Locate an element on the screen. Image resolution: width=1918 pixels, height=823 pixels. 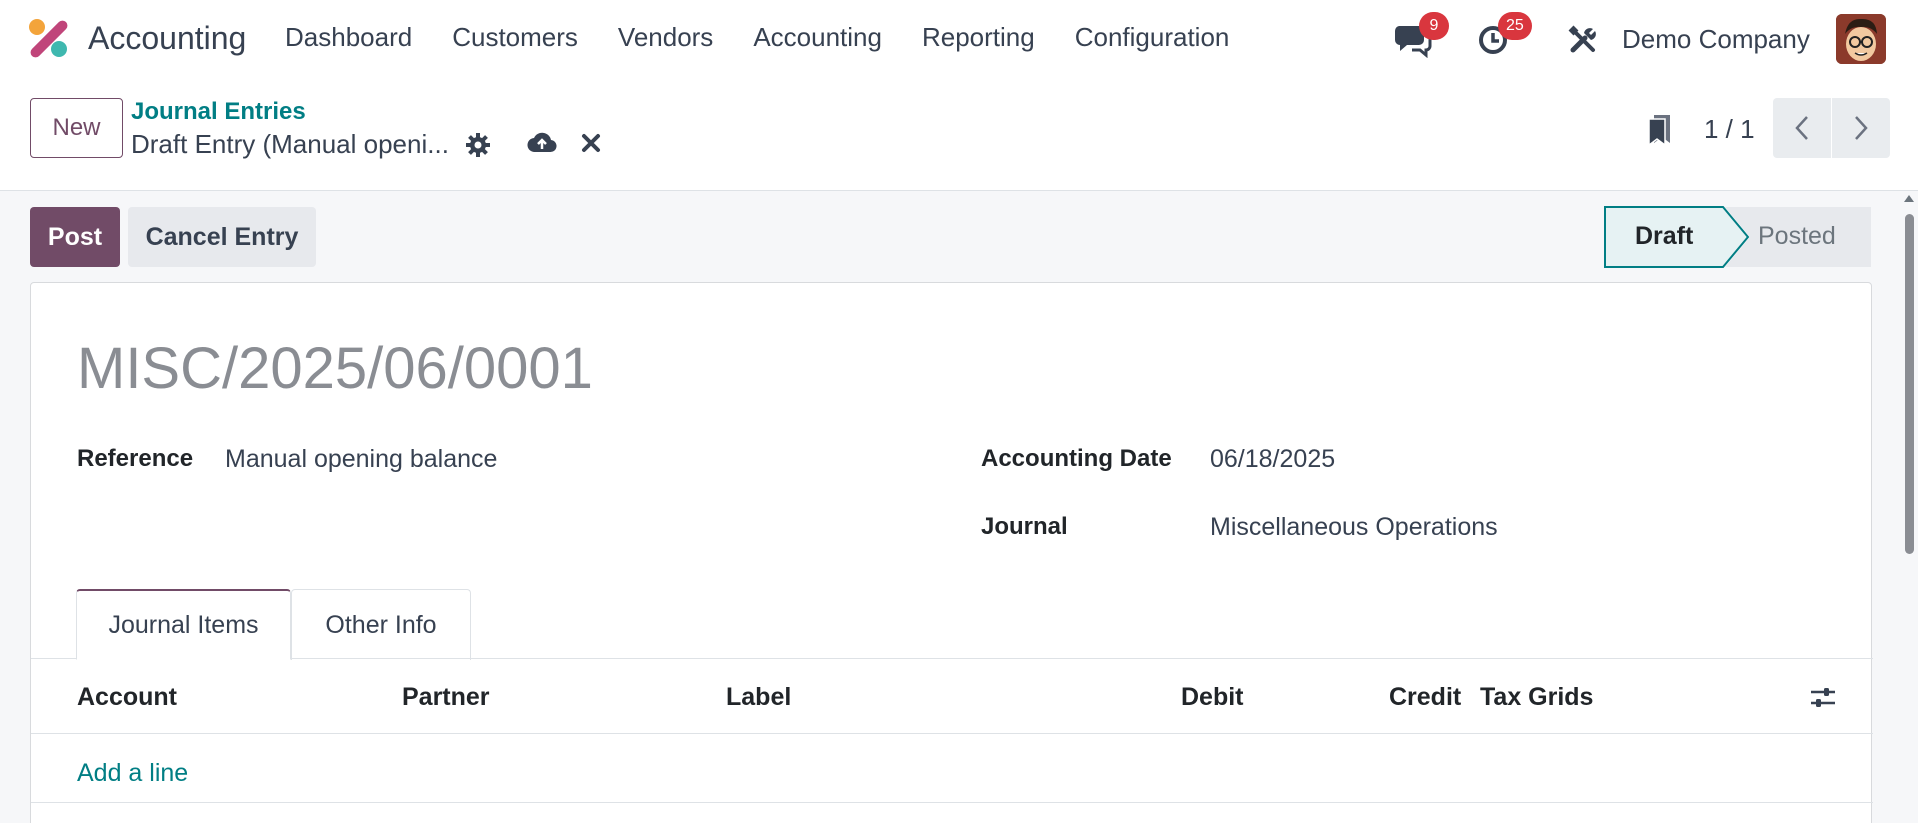
settings-tools-button is located at coordinates (1583, 42).